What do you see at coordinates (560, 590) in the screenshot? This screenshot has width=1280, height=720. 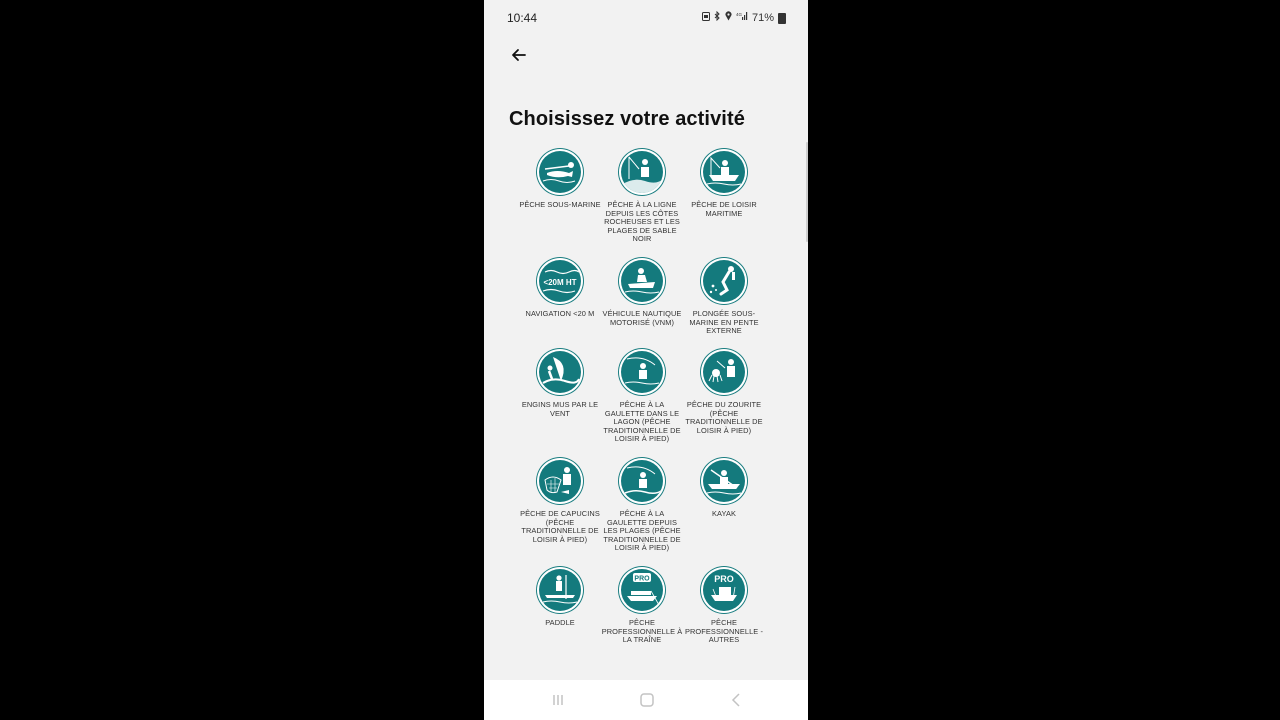 I see `paddle-icon` at bounding box center [560, 590].